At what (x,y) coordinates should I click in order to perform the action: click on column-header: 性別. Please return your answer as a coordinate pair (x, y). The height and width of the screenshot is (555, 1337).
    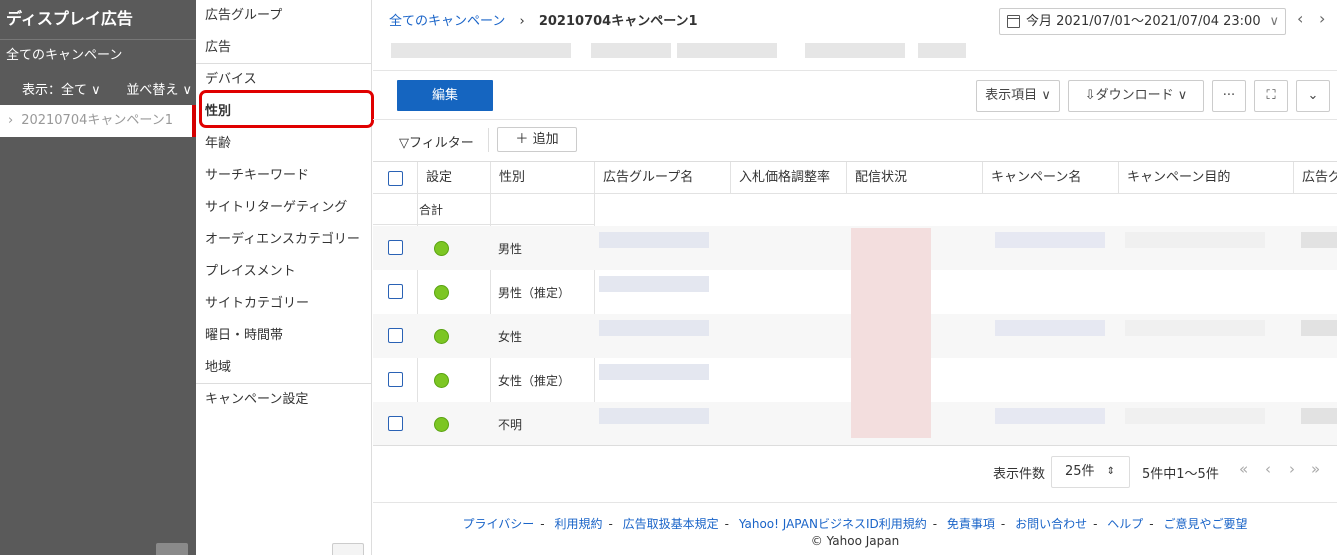
    Looking at the image, I should click on (542, 178).